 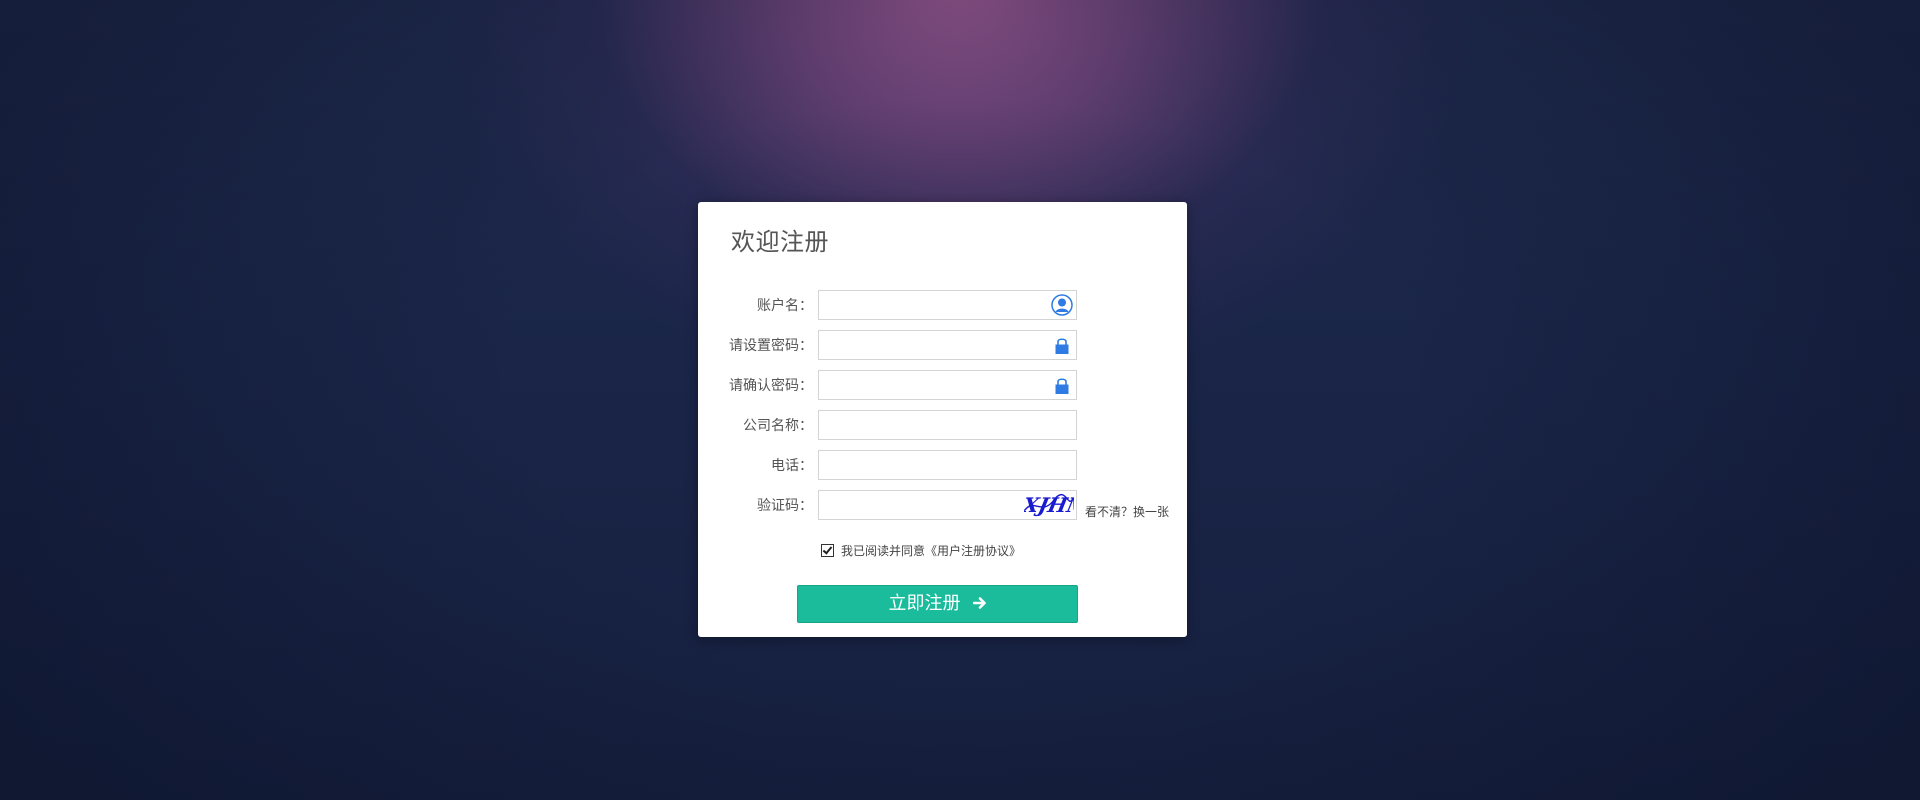 I want to click on password-row: 请设置密码：, so click(x=942, y=345).